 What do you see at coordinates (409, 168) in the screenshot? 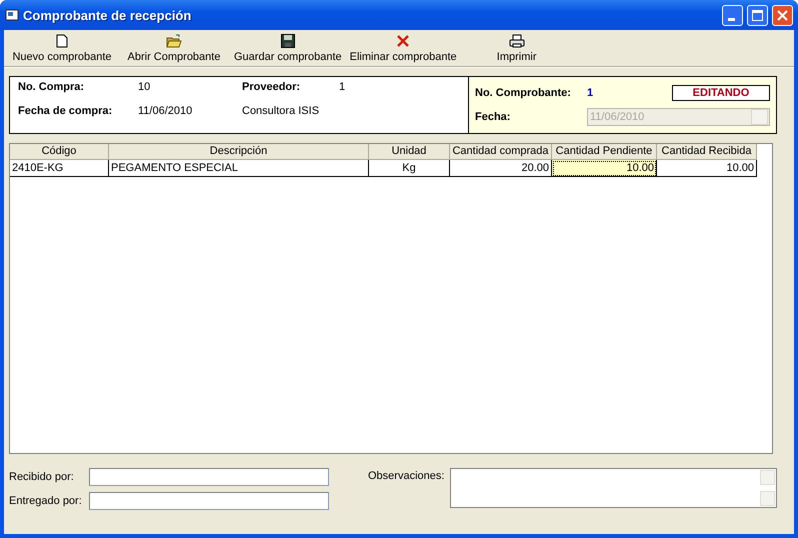
I see `table-cell: Kg` at bounding box center [409, 168].